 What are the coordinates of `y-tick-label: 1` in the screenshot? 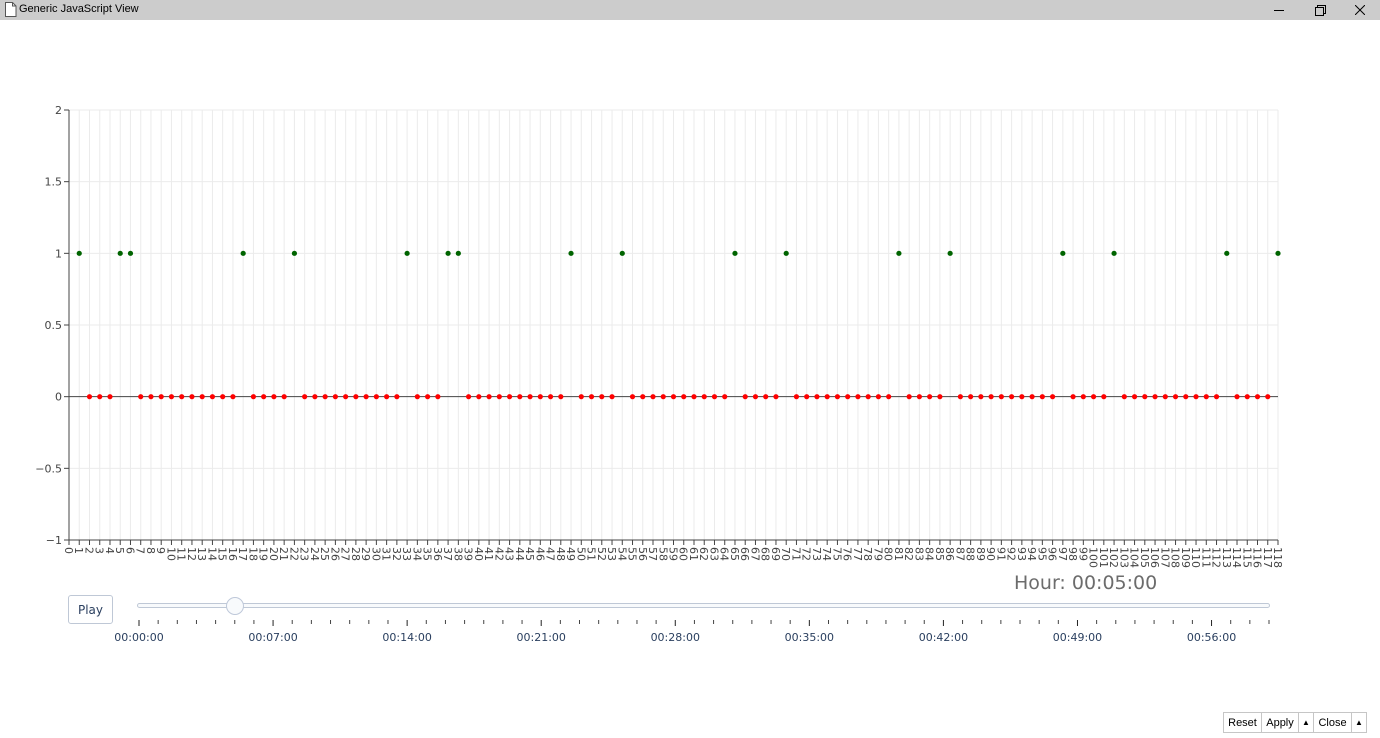 It's located at (58, 253).